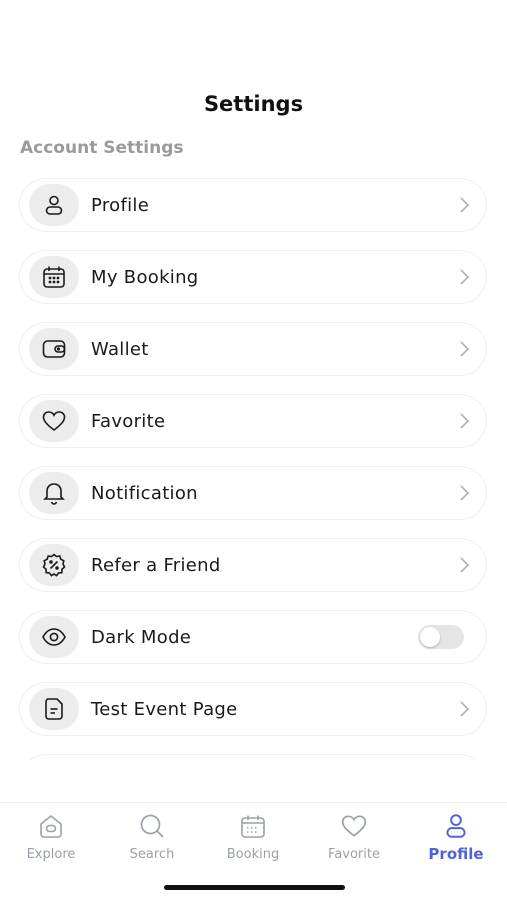 The width and height of the screenshot is (507, 901). What do you see at coordinates (152, 854) in the screenshot?
I see `tab-label: Search` at bounding box center [152, 854].